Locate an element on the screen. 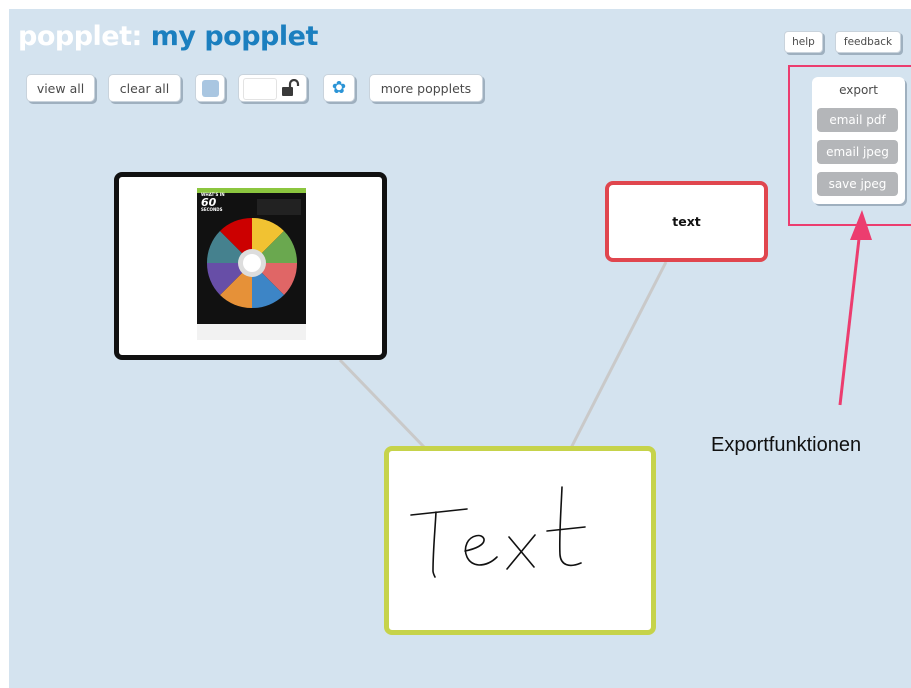  feedback-label: feedback is located at coordinates (868, 42).